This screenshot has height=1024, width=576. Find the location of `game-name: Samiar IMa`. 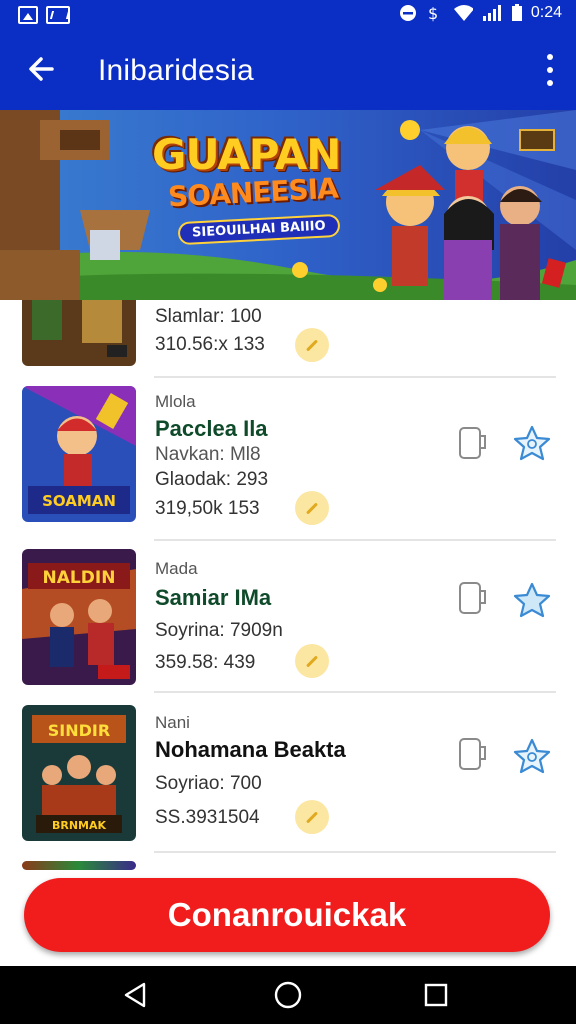

game-name: Samiar IMa is located at coordinates (213, 597).